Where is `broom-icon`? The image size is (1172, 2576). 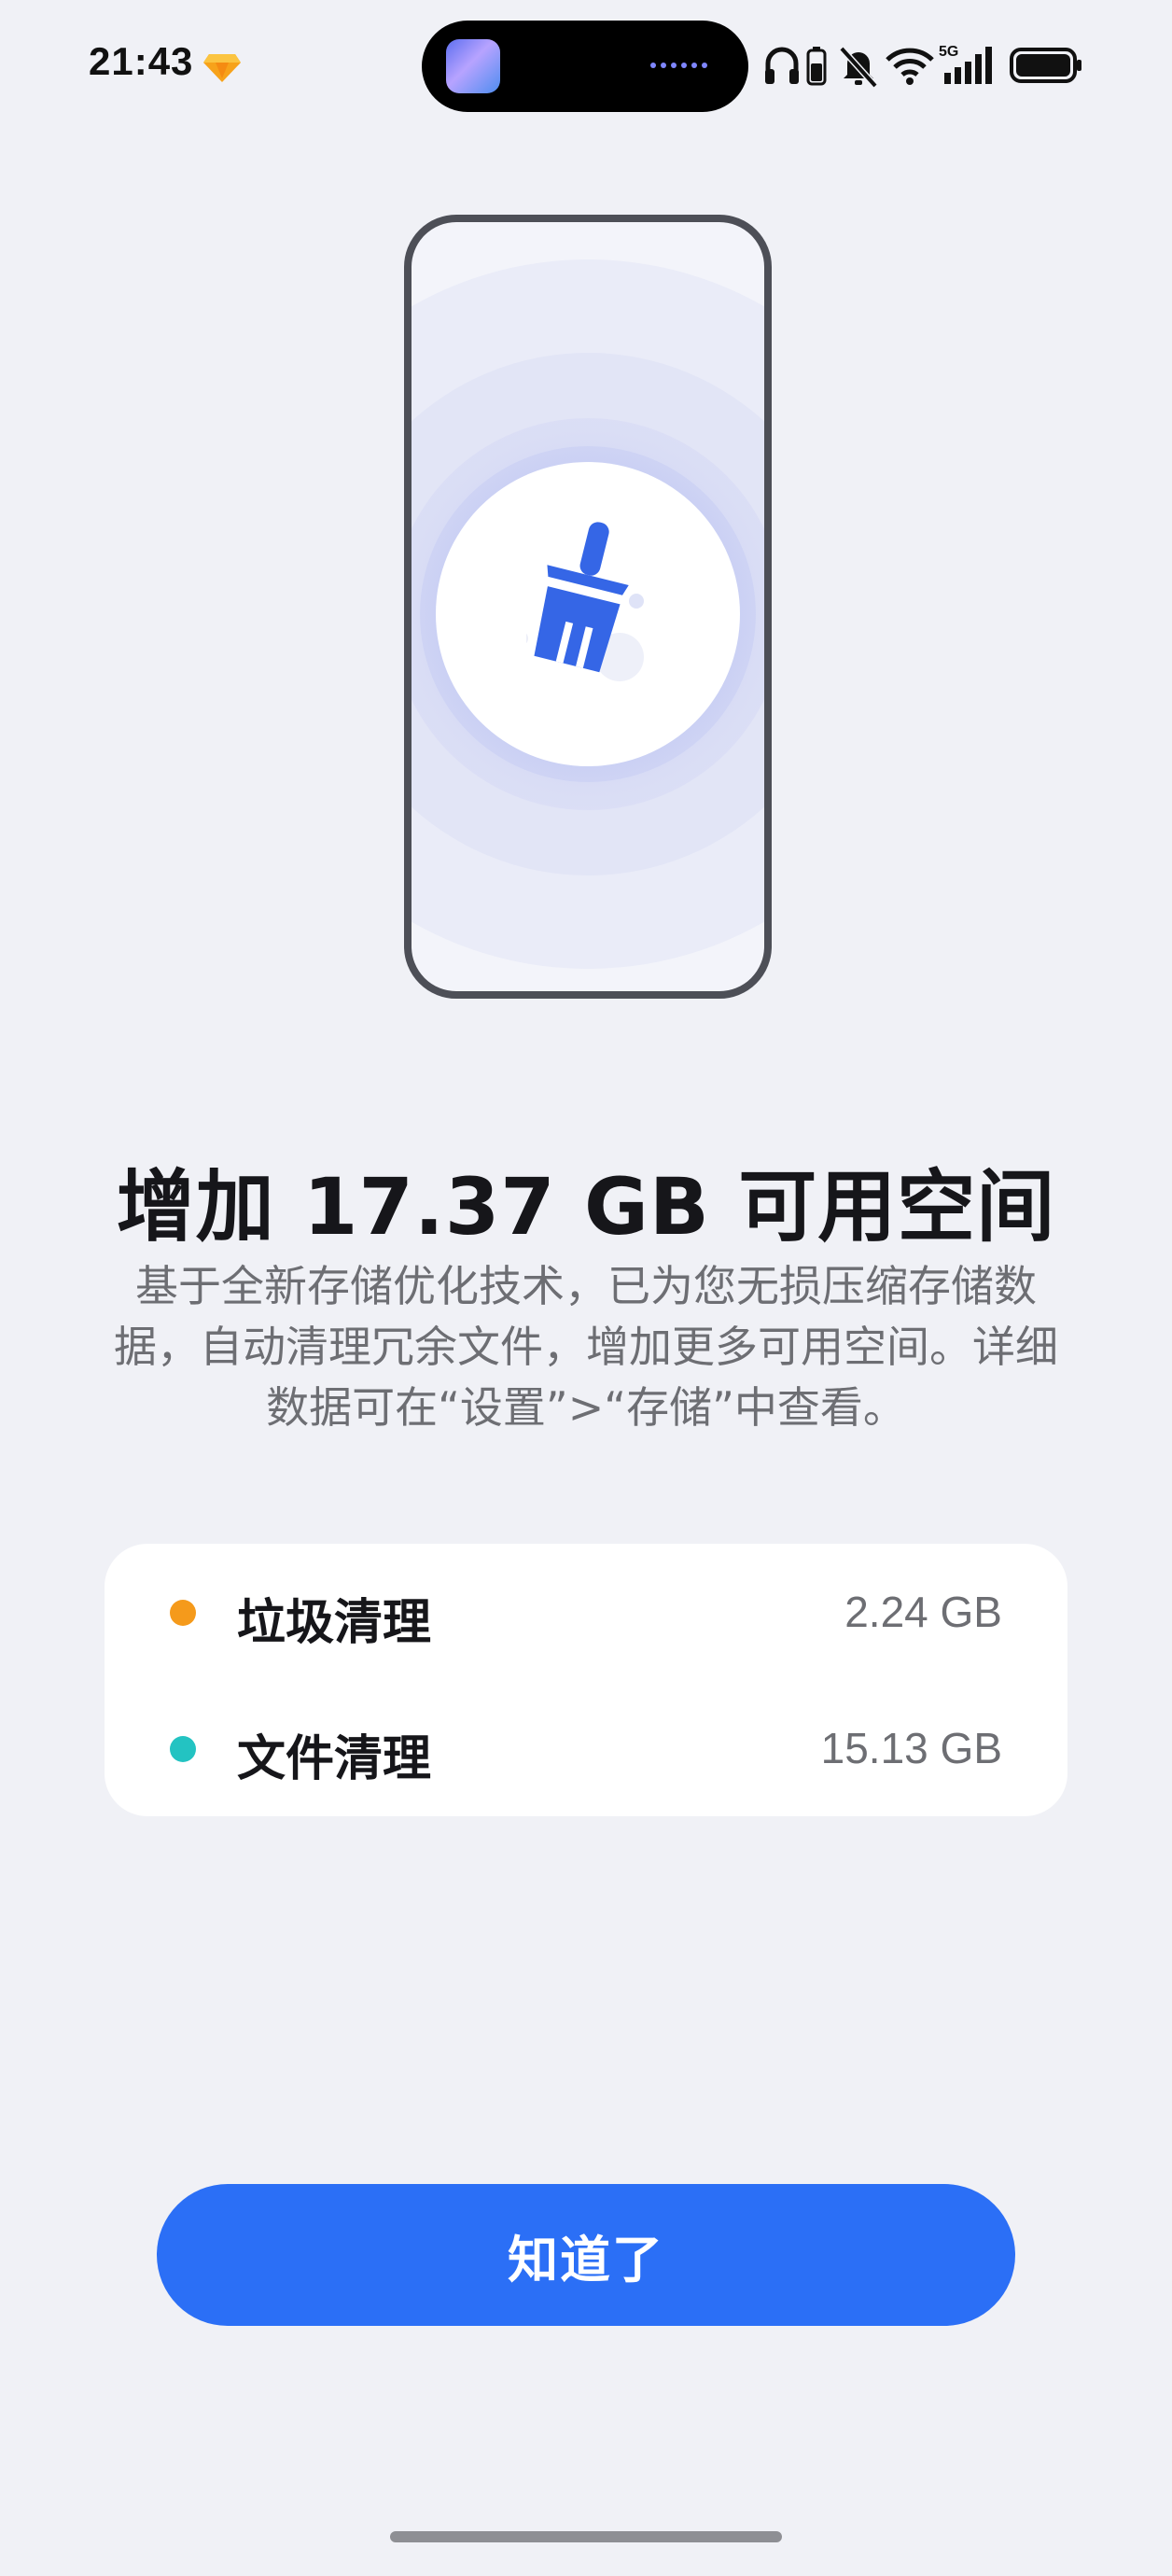
broom-icon is located at coordinates (585, 601).